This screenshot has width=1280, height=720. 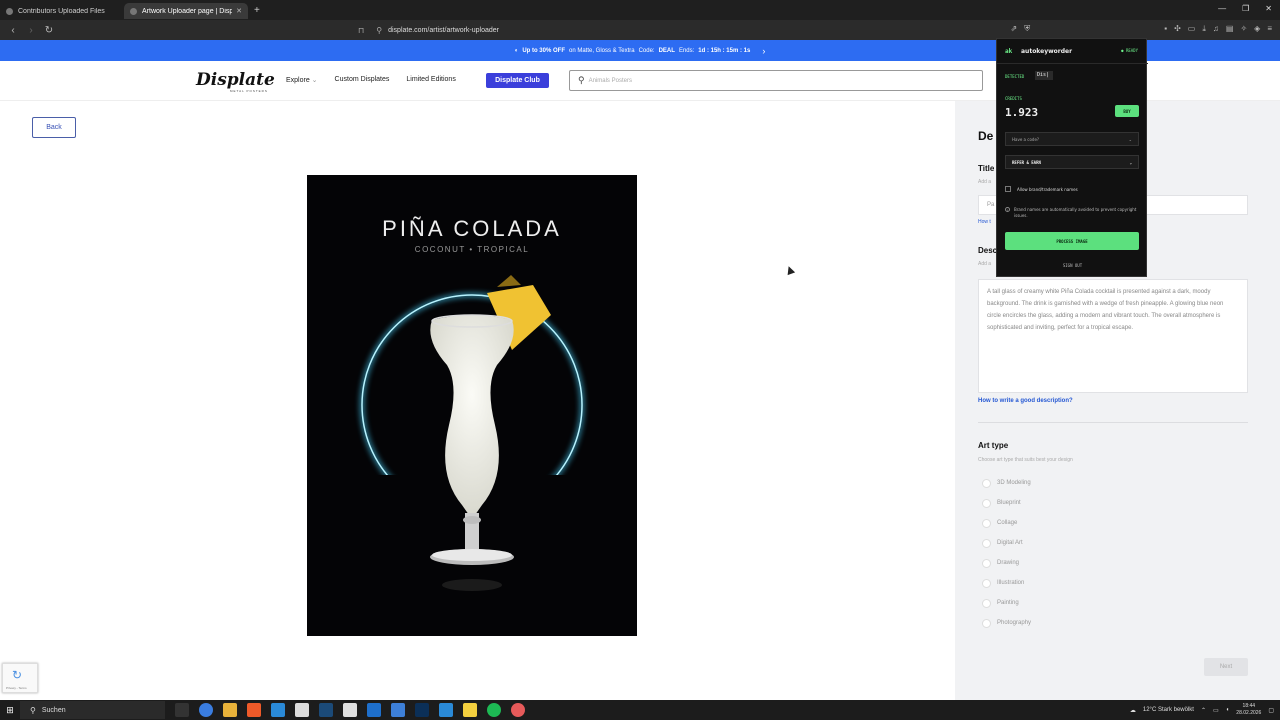 I want to click on outlook-icon, so click(x=374, y=710).